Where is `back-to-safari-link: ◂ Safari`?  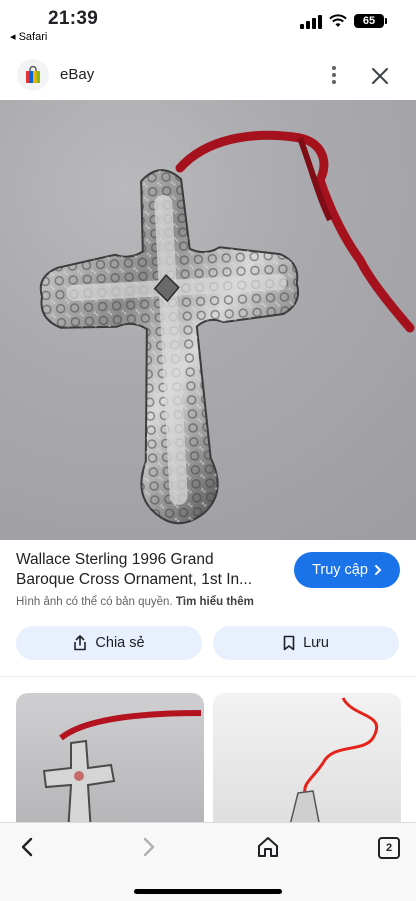 back-to-safari-link: ◂ Safari is located at coordinates (28, 36).